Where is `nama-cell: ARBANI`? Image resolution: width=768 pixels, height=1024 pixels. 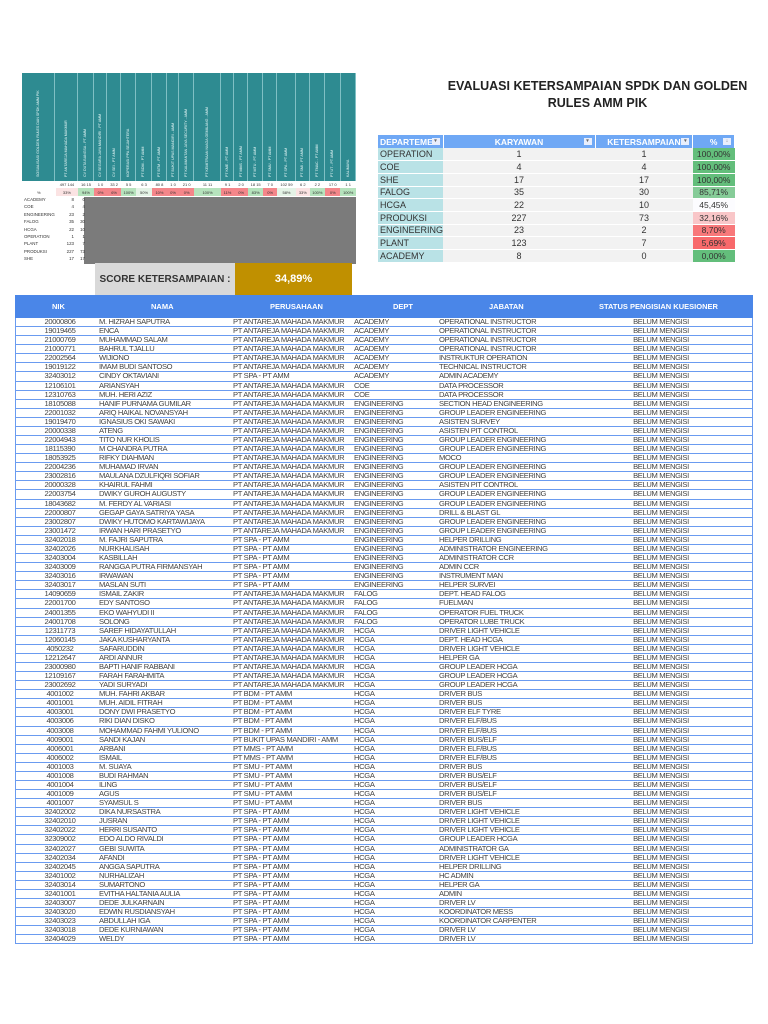 nama-cell: ARBANI is located at coordinates (112, 748).